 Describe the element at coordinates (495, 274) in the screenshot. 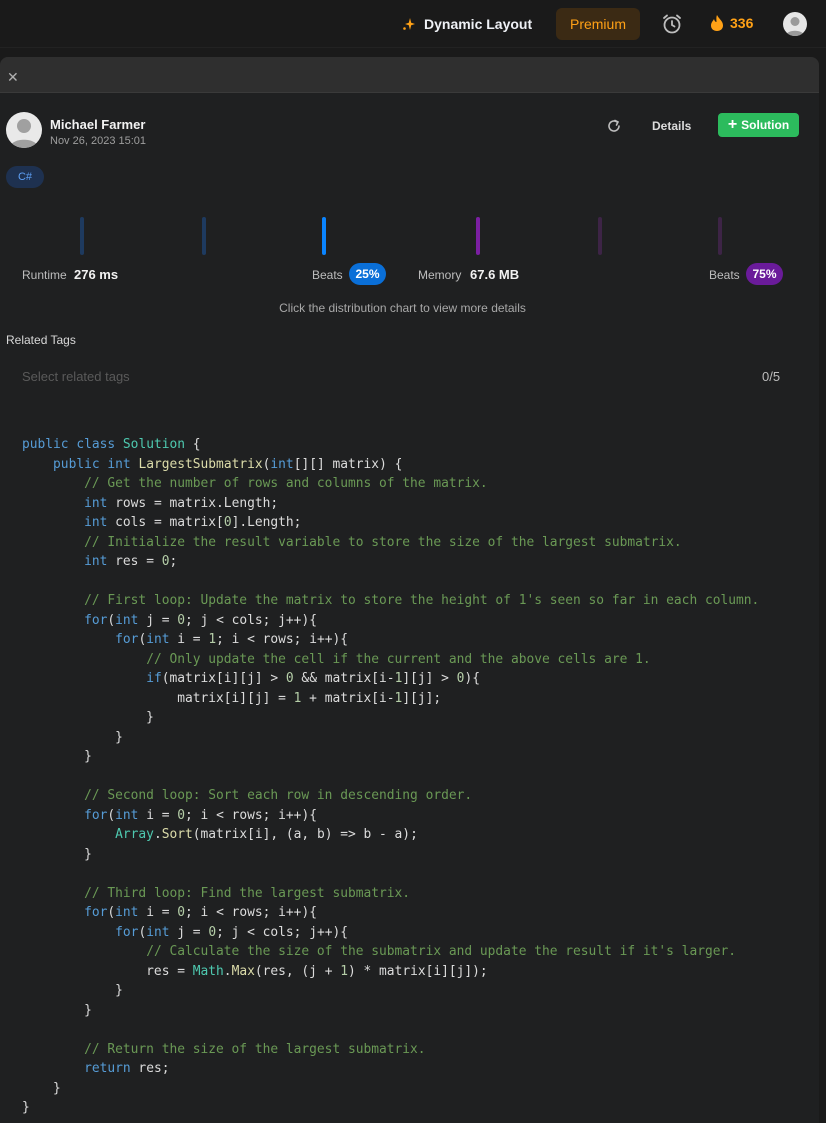

I see `memory-value: 67.6 MB` at that location.